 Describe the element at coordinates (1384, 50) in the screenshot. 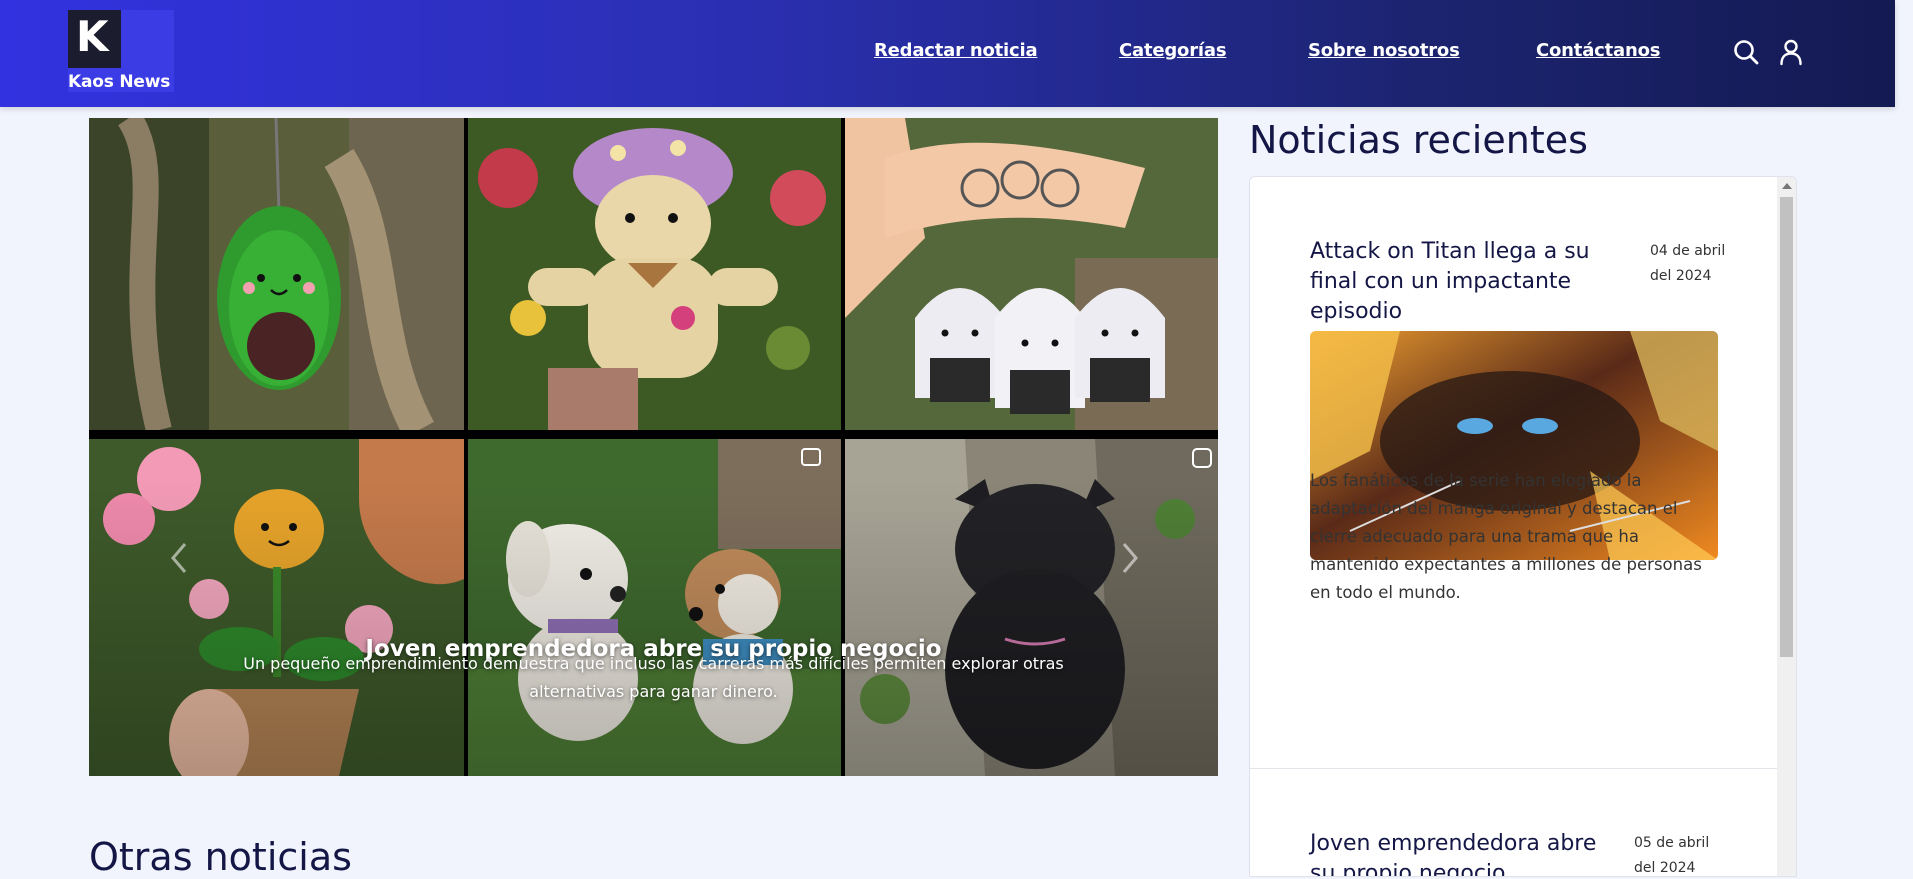

I see `nav-link-sobre-nosotros: Sobre nosotros` at that location.